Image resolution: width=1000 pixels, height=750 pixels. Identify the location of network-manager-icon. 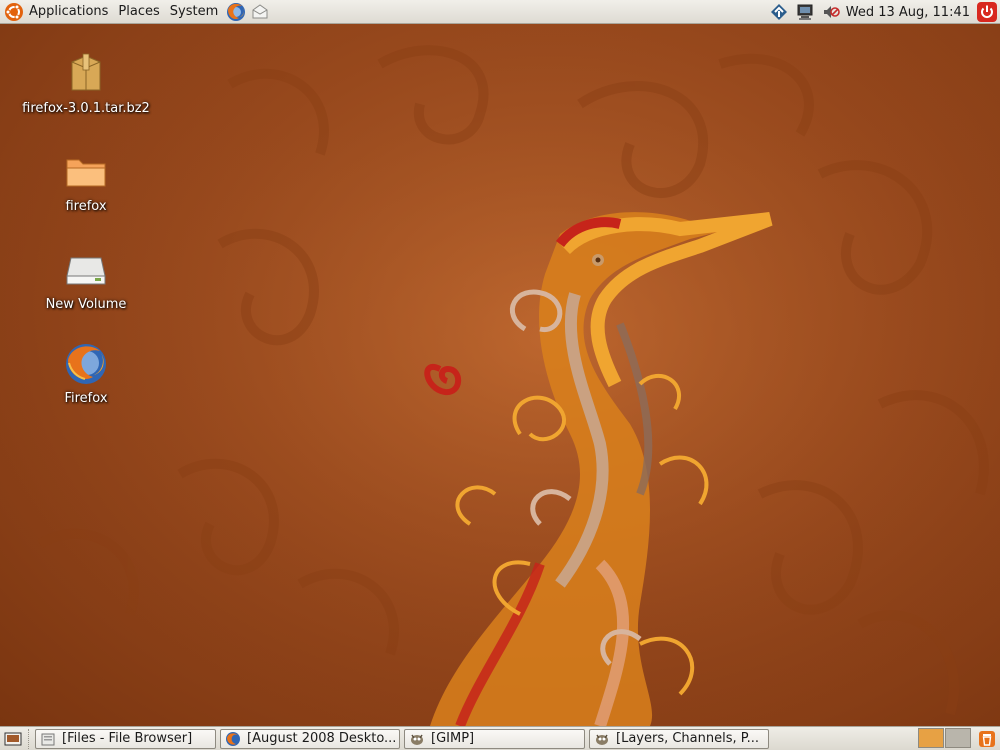
(778, 12).